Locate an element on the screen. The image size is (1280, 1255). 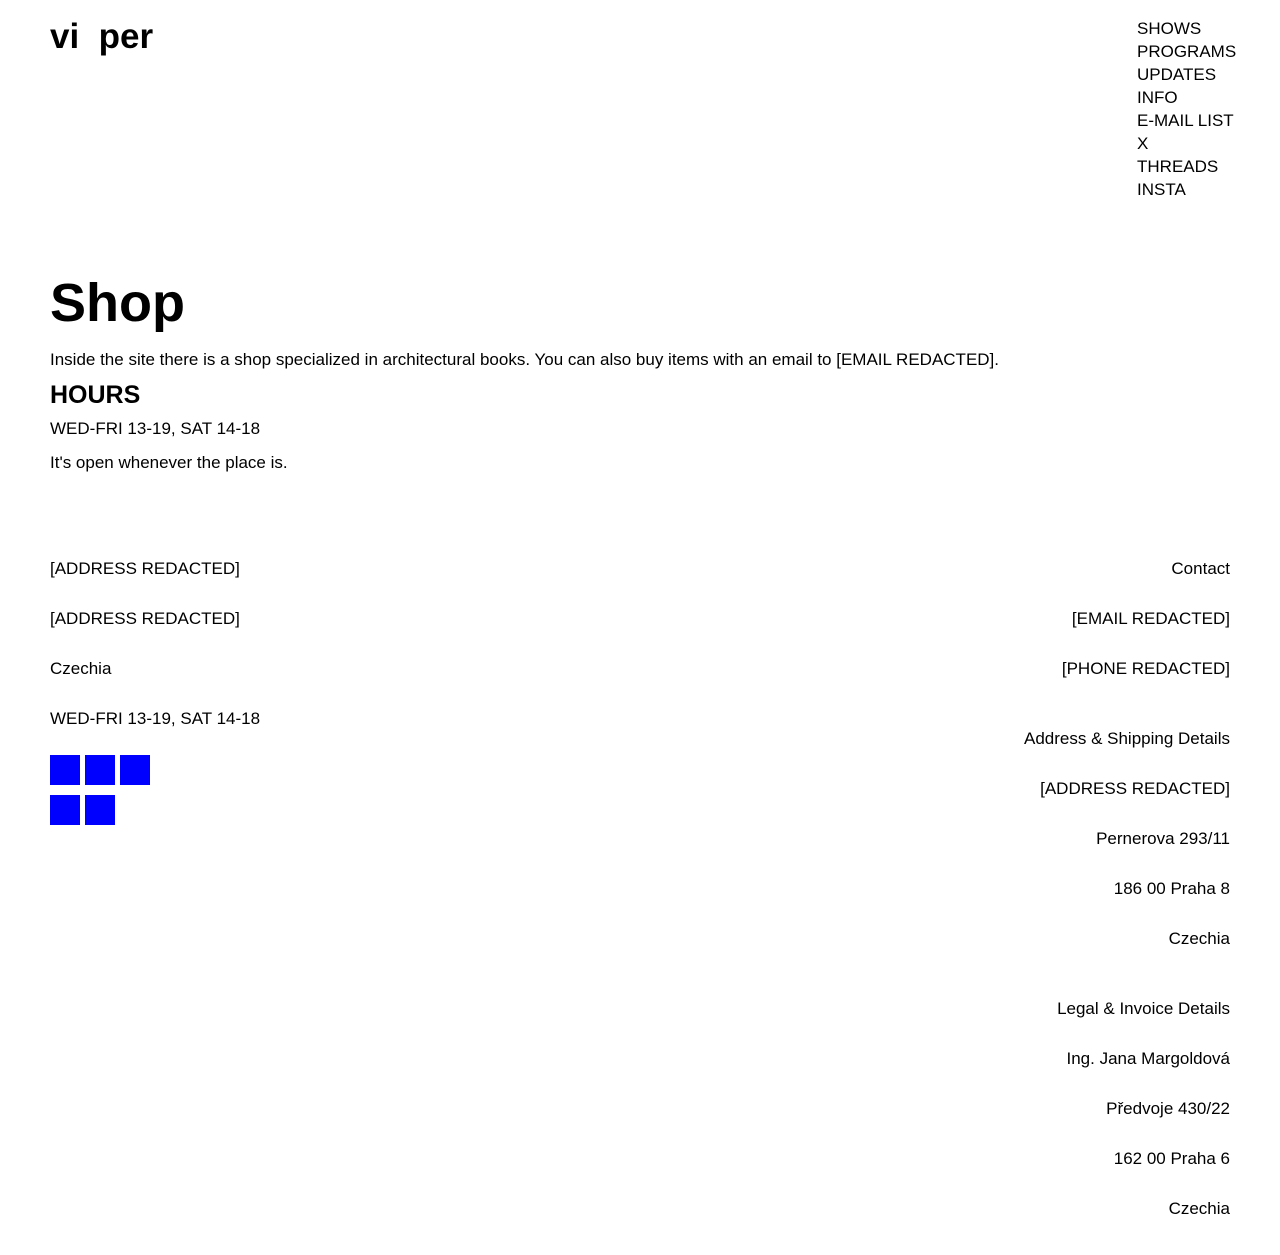
contact-heading: Contact is located at coordinates (1200, 568).